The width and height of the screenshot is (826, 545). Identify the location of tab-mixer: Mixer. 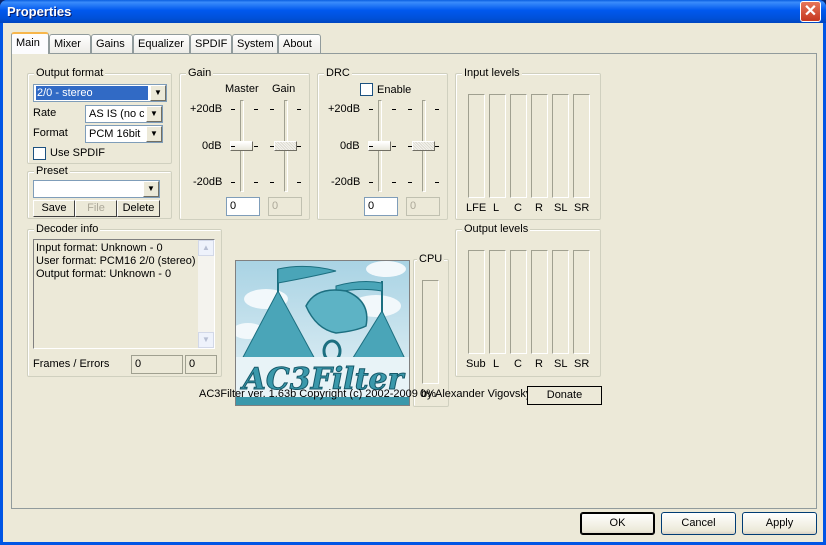
(70, 43).